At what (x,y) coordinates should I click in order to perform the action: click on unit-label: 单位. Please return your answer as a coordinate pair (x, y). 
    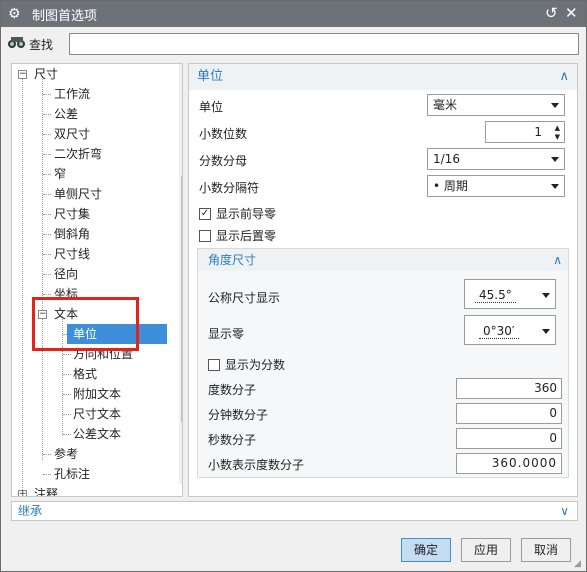
    Looking at the image, I should click on (211, 107).